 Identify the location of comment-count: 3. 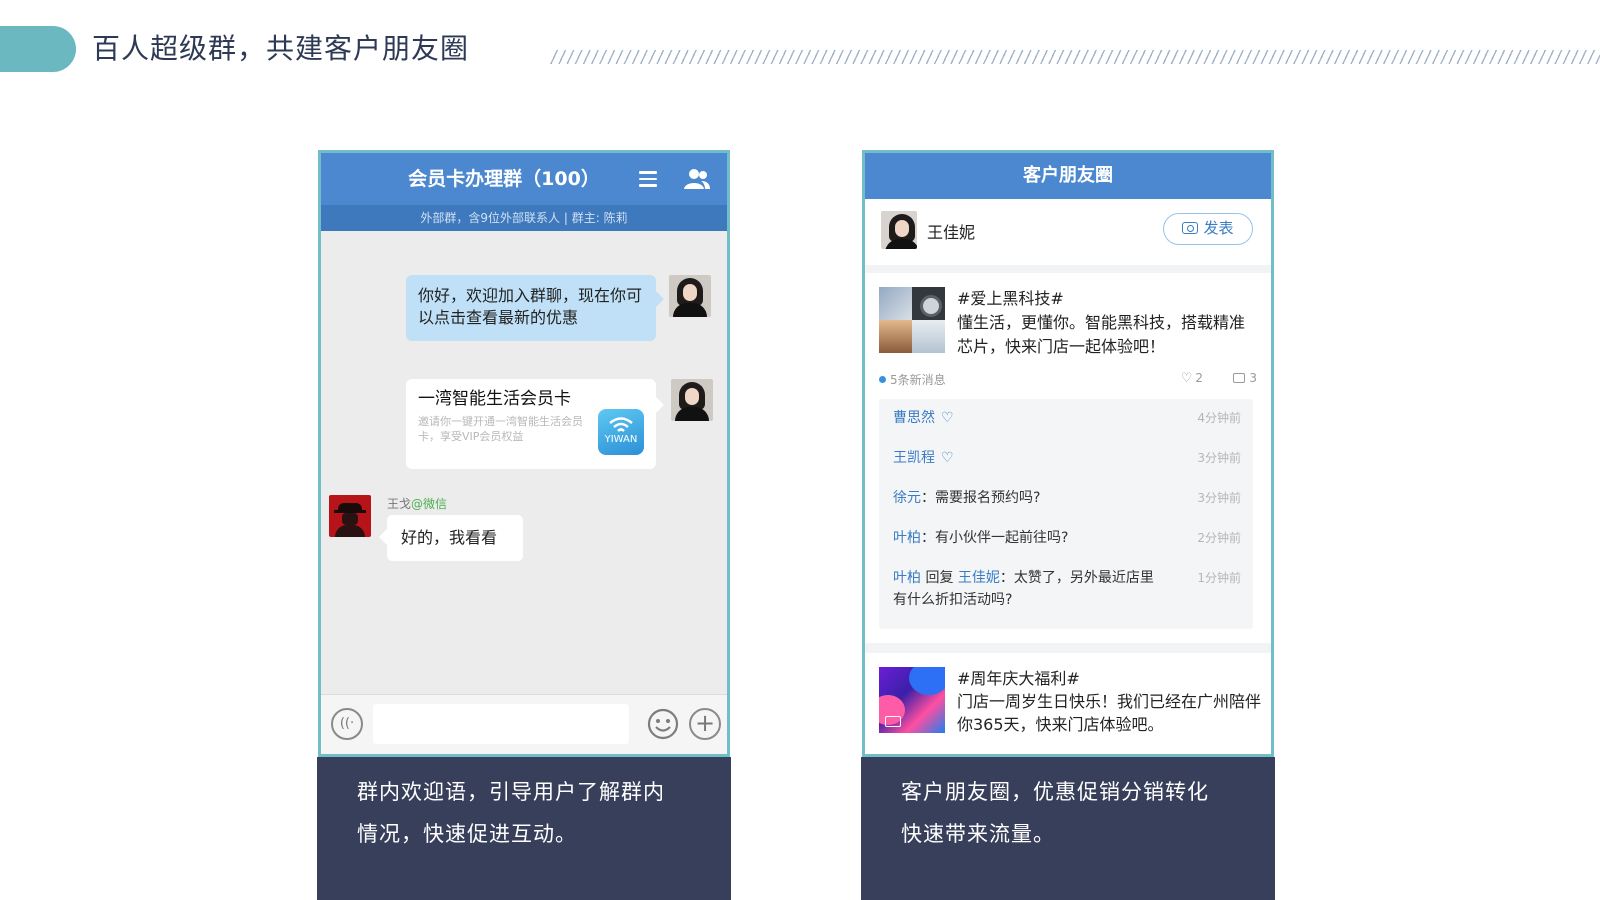
(1245, 378).